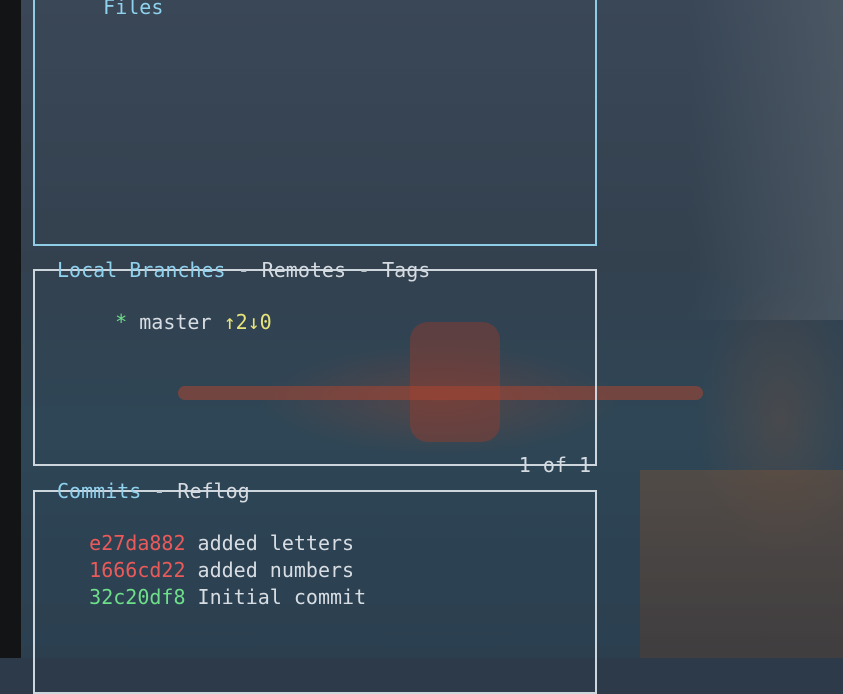 The width and height of the screenshot is (843, 694). Describe the element at coordinates (554, 465) in the screenshot. I see `branches-count-footer: 1 of 1` at that location.